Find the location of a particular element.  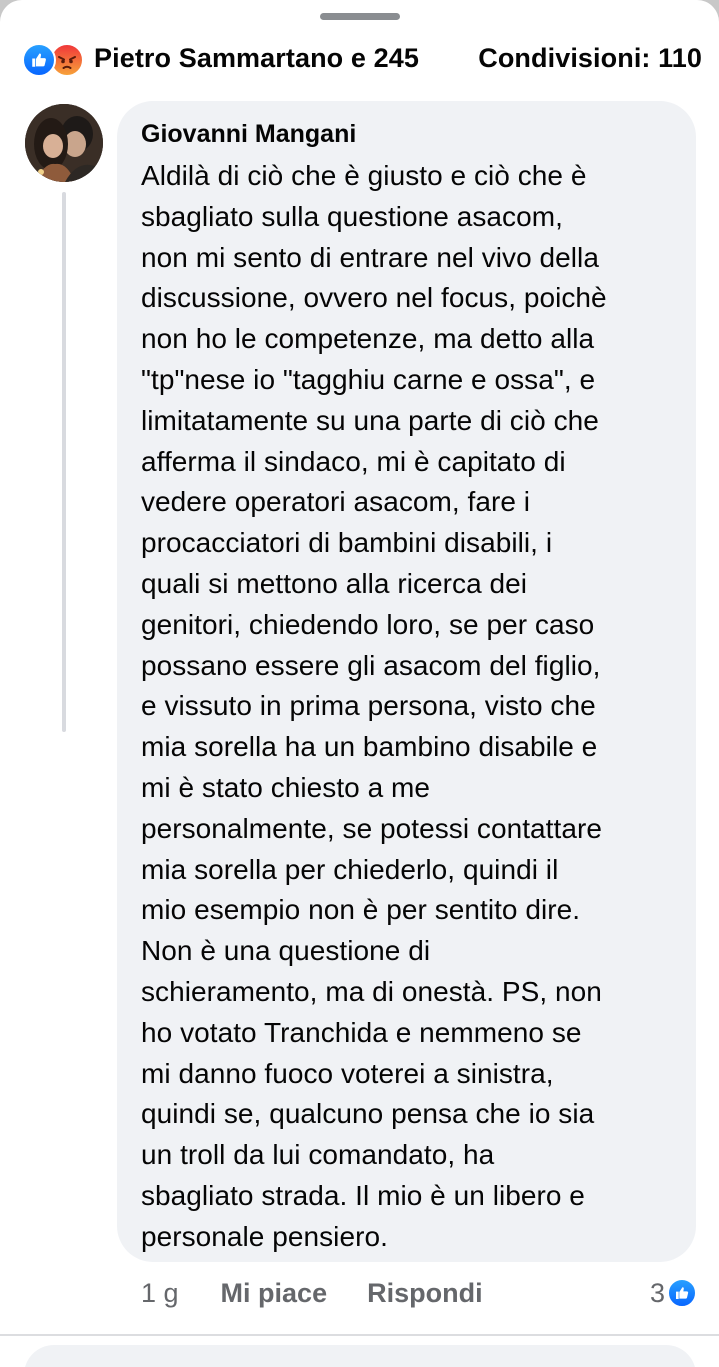

comment-line: ho votato Tranchida e nemmeno se is located at coordinates (361, 1032).